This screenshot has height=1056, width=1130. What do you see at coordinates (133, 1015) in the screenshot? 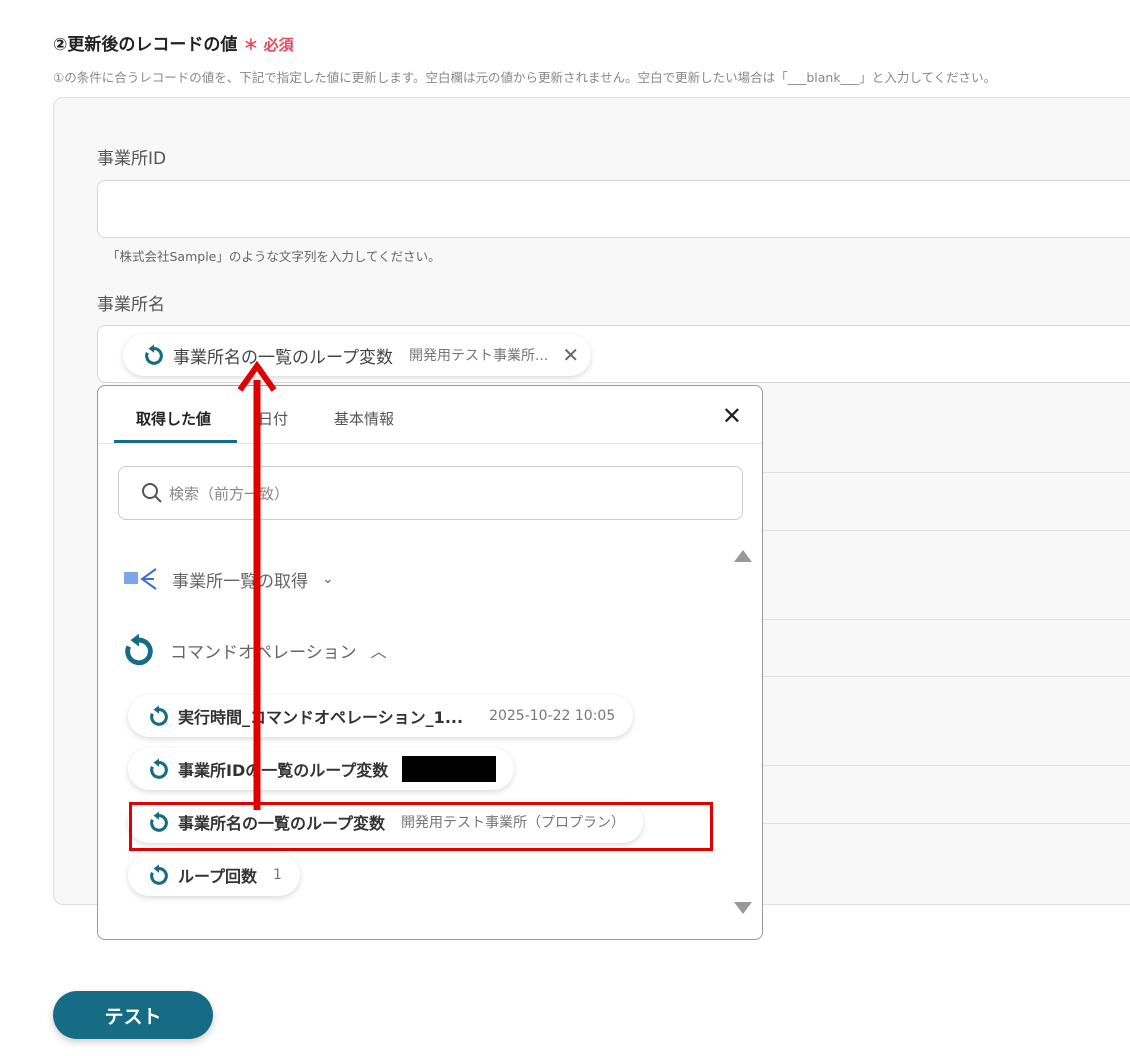
I see `test-button: テスト` at bounding box center [133, 1015].